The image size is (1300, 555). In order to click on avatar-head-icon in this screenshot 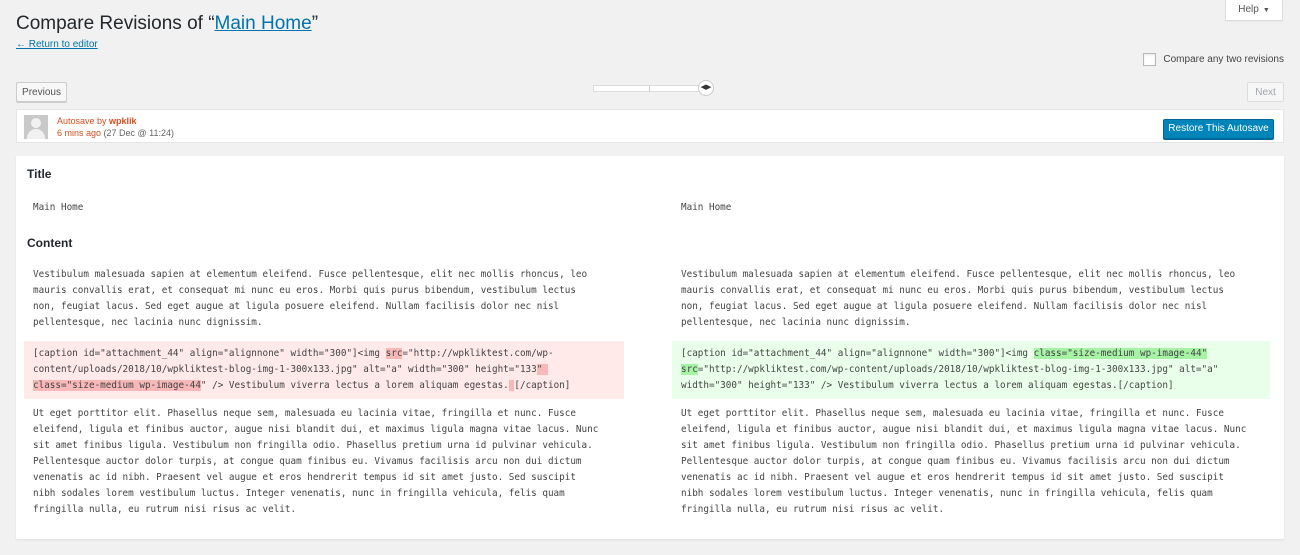, I will do `click(36, 123)`.